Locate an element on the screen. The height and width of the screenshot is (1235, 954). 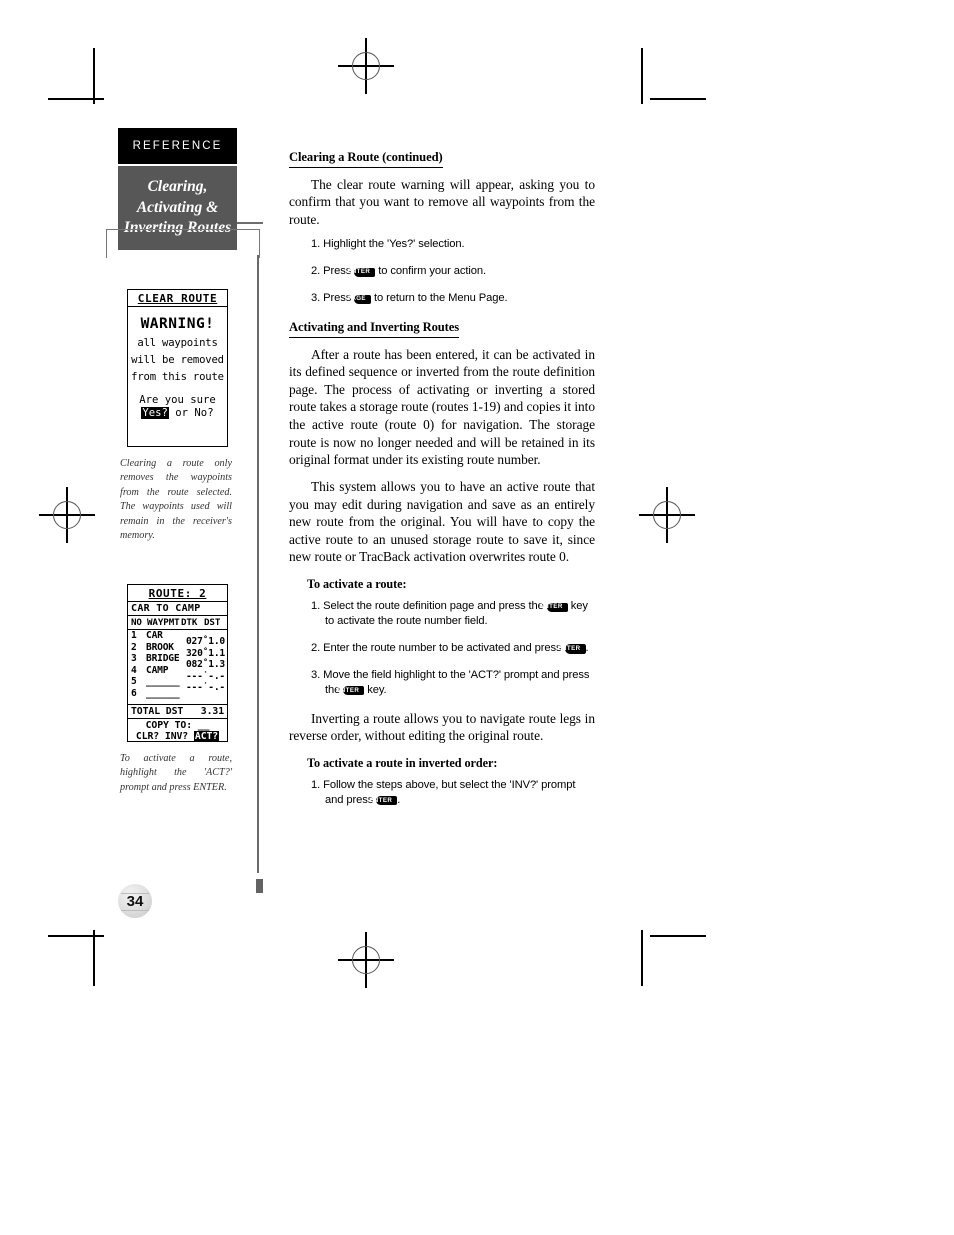
crop-mark-bottom-right-v is located at coordinates (642, 958).